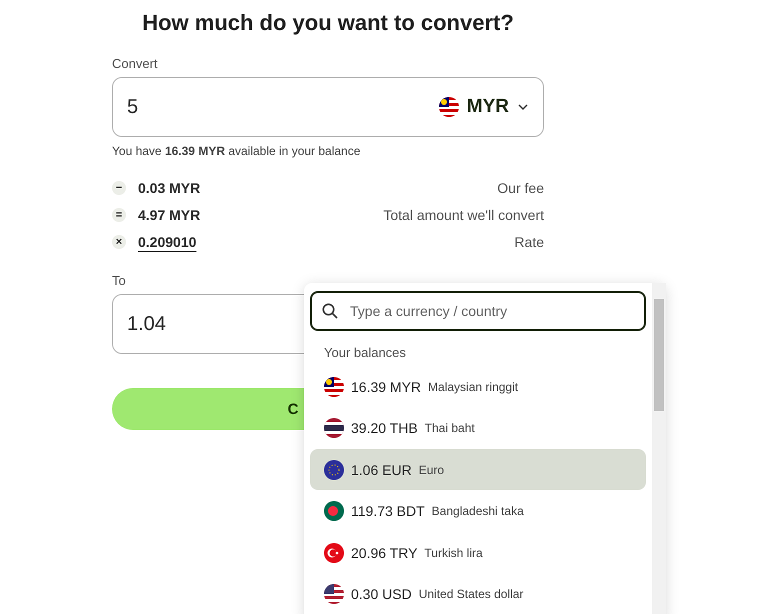 The height and width of the screenshot is (614, 768). I want to click on operator-icon: =, so click(119, 215).